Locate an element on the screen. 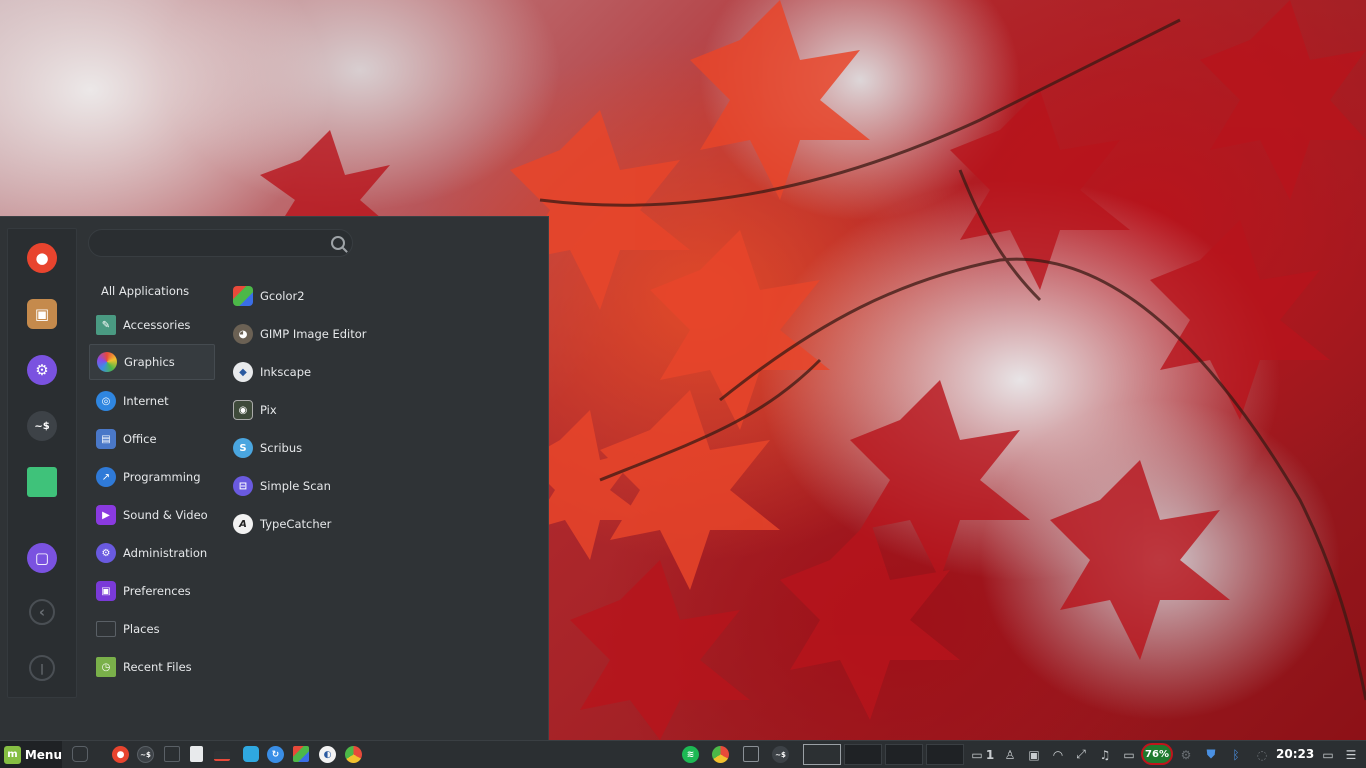  internet-icon: ◎ is located at coordinates (106, 401).